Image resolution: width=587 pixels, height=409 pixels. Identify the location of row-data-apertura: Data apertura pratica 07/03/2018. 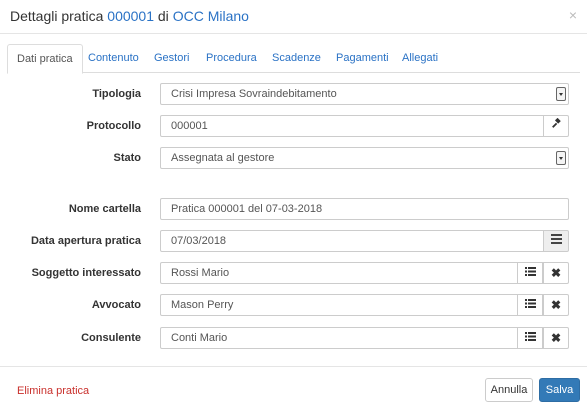
(293, 241).